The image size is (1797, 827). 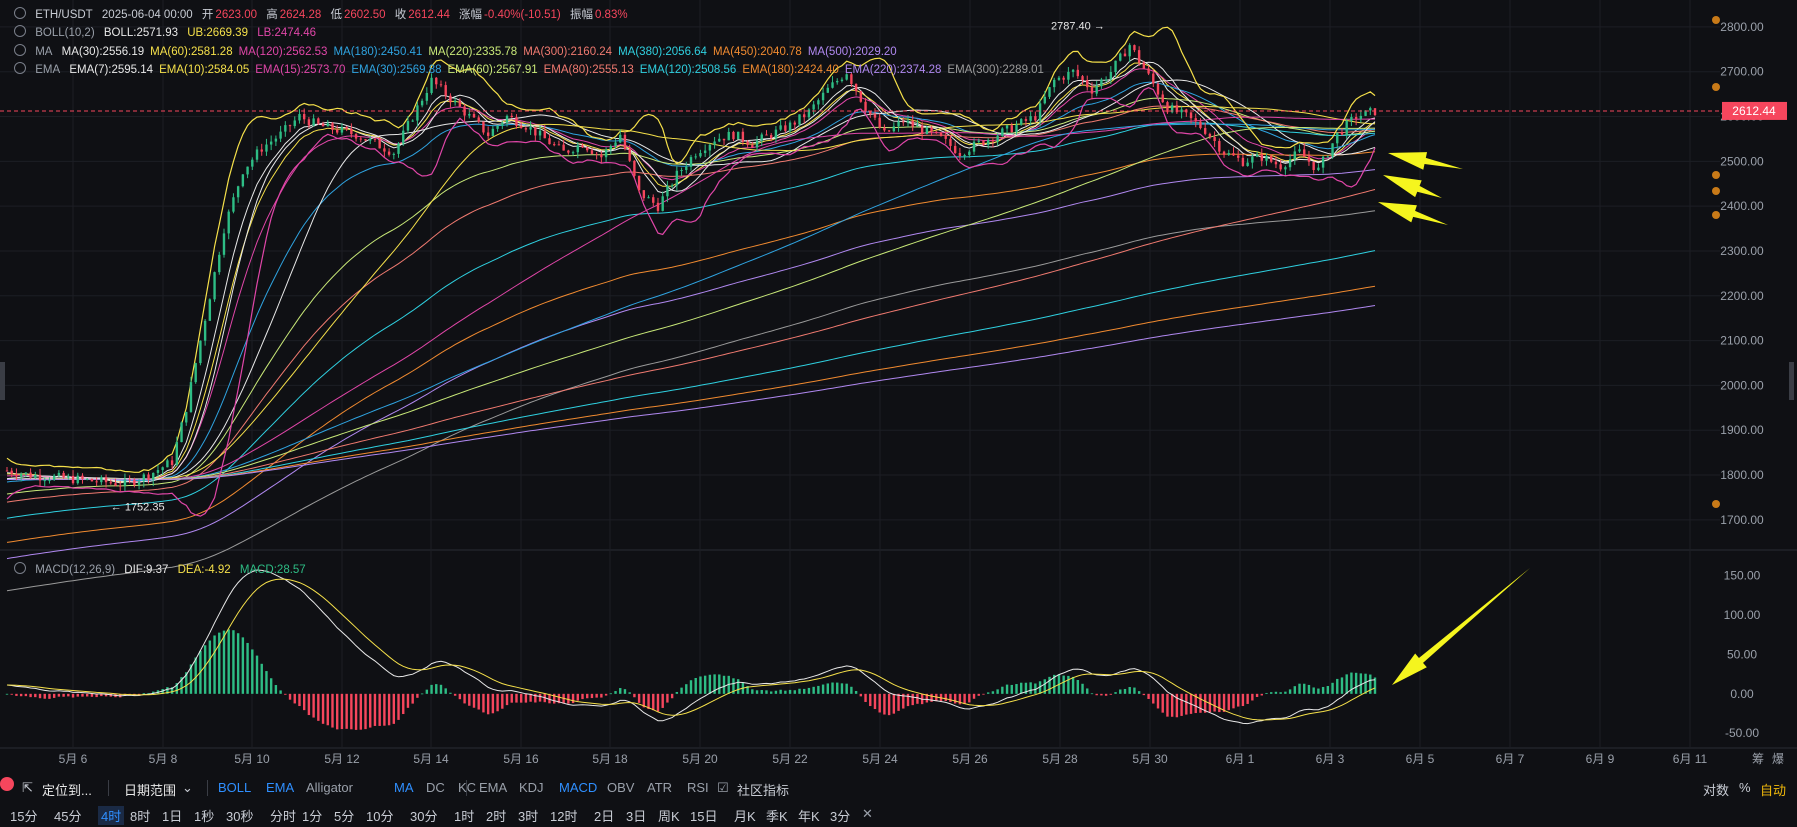 I want to click on interval-19-button: 15日, so click(x=703, y=815).